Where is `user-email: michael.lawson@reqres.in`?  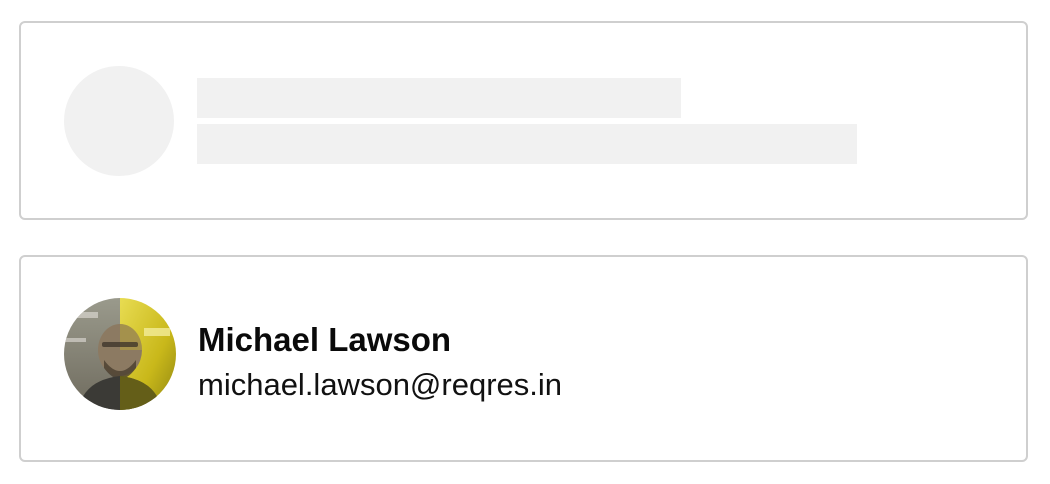 user-email: michael.lawson@reqres.in is located at coordinates (380, 384).